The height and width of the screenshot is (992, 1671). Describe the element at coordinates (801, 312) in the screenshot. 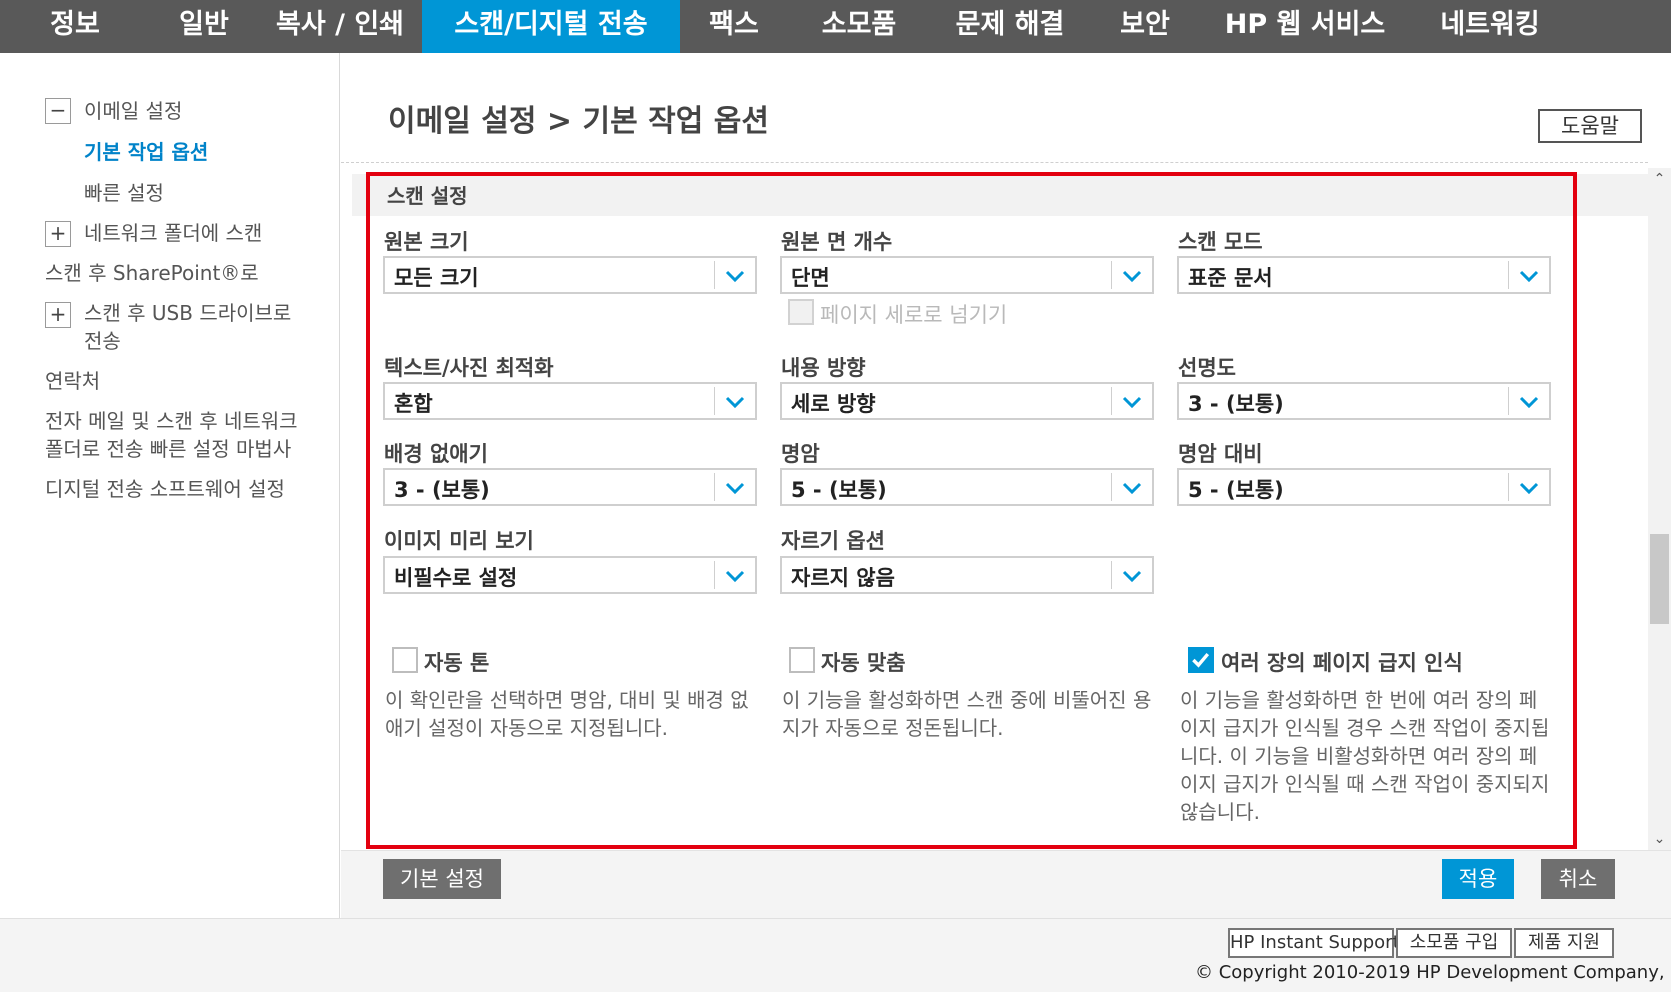

I see `flip-pages-checkbox` at that location.